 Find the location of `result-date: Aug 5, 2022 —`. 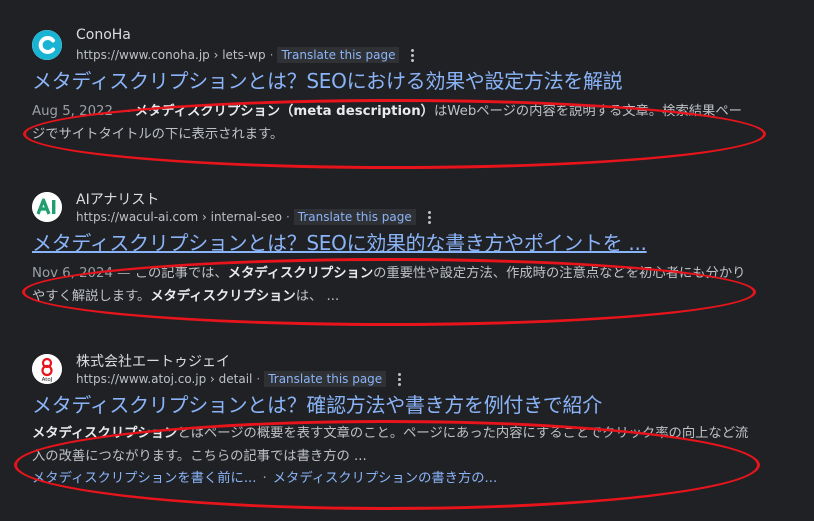

result-date: Aug 5, 2022 — is located at coordinates (81, 111).